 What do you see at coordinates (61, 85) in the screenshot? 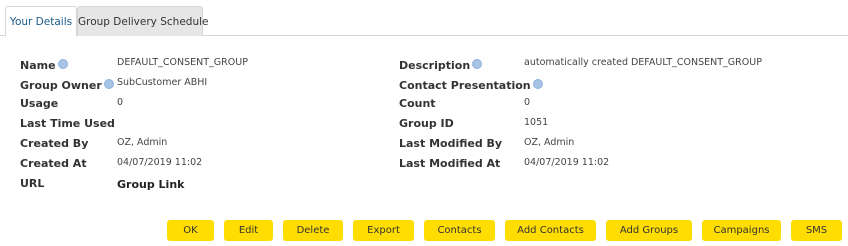
I see `group-owner-label: Group Owner` at bounding box center [61, 85].